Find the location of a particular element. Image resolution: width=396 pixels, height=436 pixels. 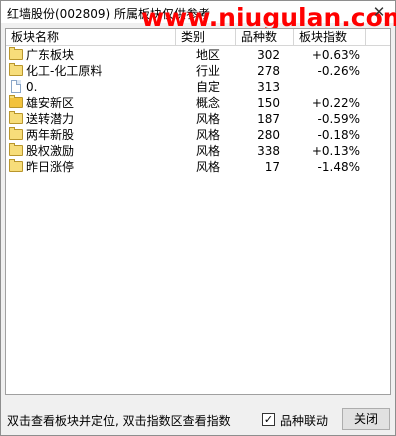

table-row: 股权激励 风格 338 +0.13% is located at coordinates (198, 151).